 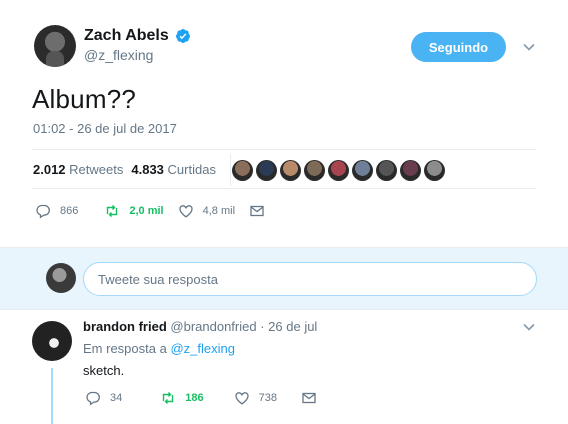 I want to click on reply-header: brandon fried @brandonfried · 26 de jul, so click(x=200, y=326).